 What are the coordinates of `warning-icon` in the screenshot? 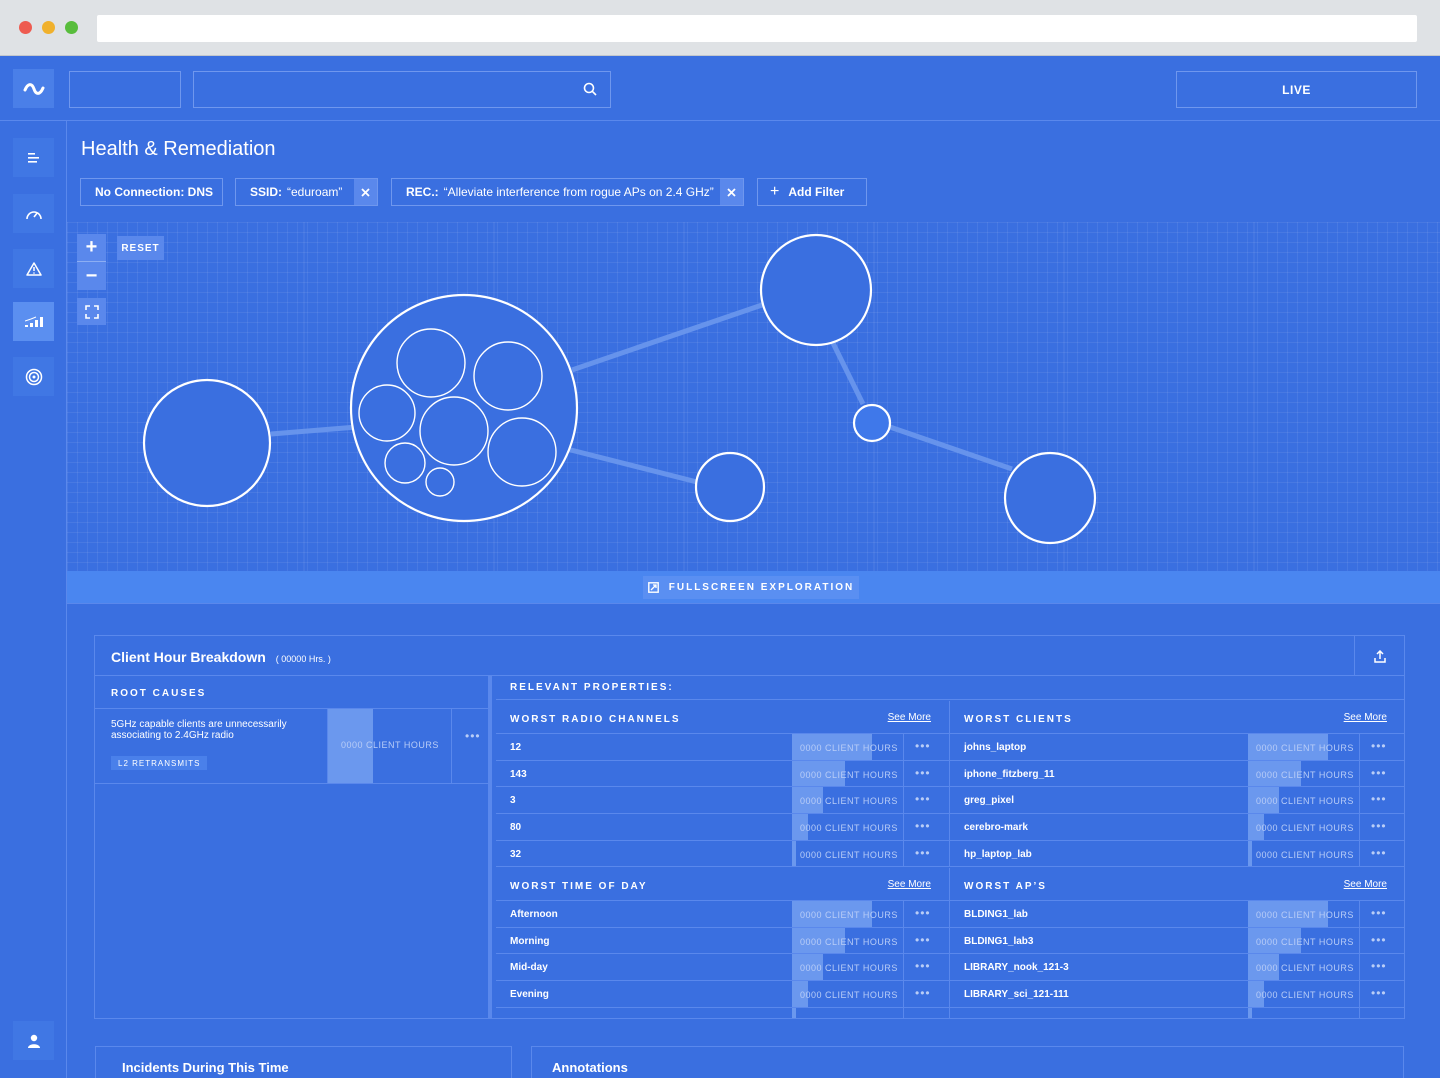 It's located at (33, 268).